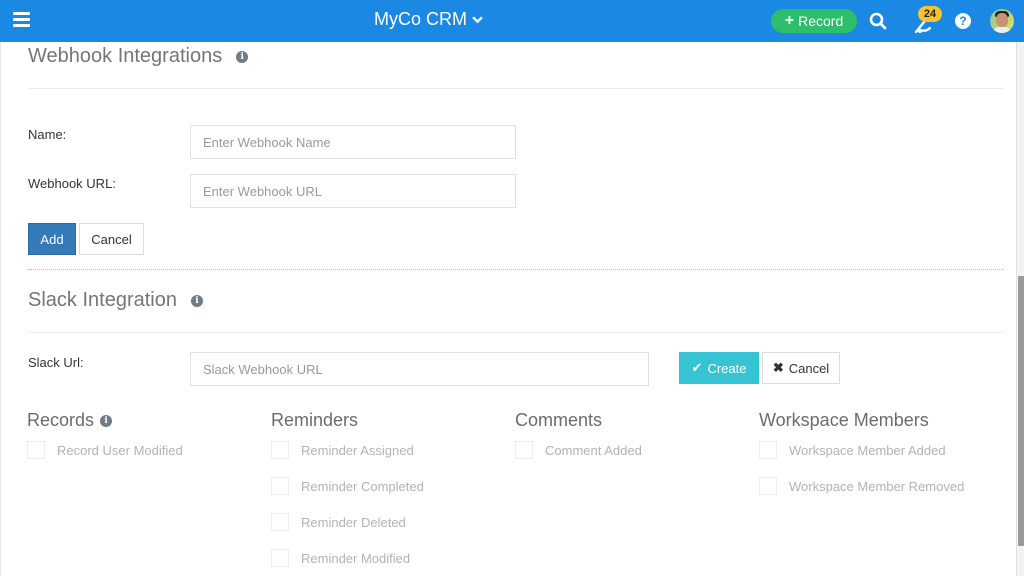 This screenshot has width=1024, height=576. Describe the element at coordinates (1021, 411) in the screenshot. I see `scrollbar-thumb` at that location.